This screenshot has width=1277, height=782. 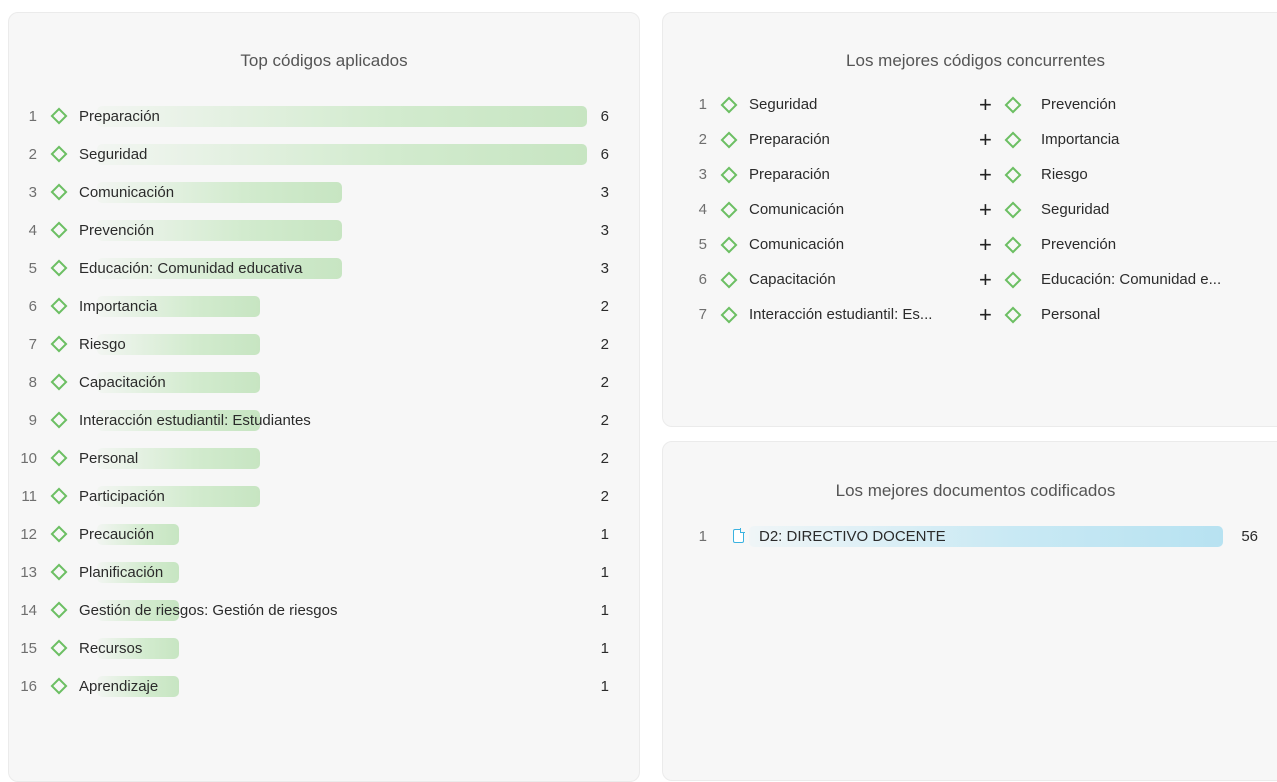 I want to click on document-count: 56, so click(x=1249, y=536).